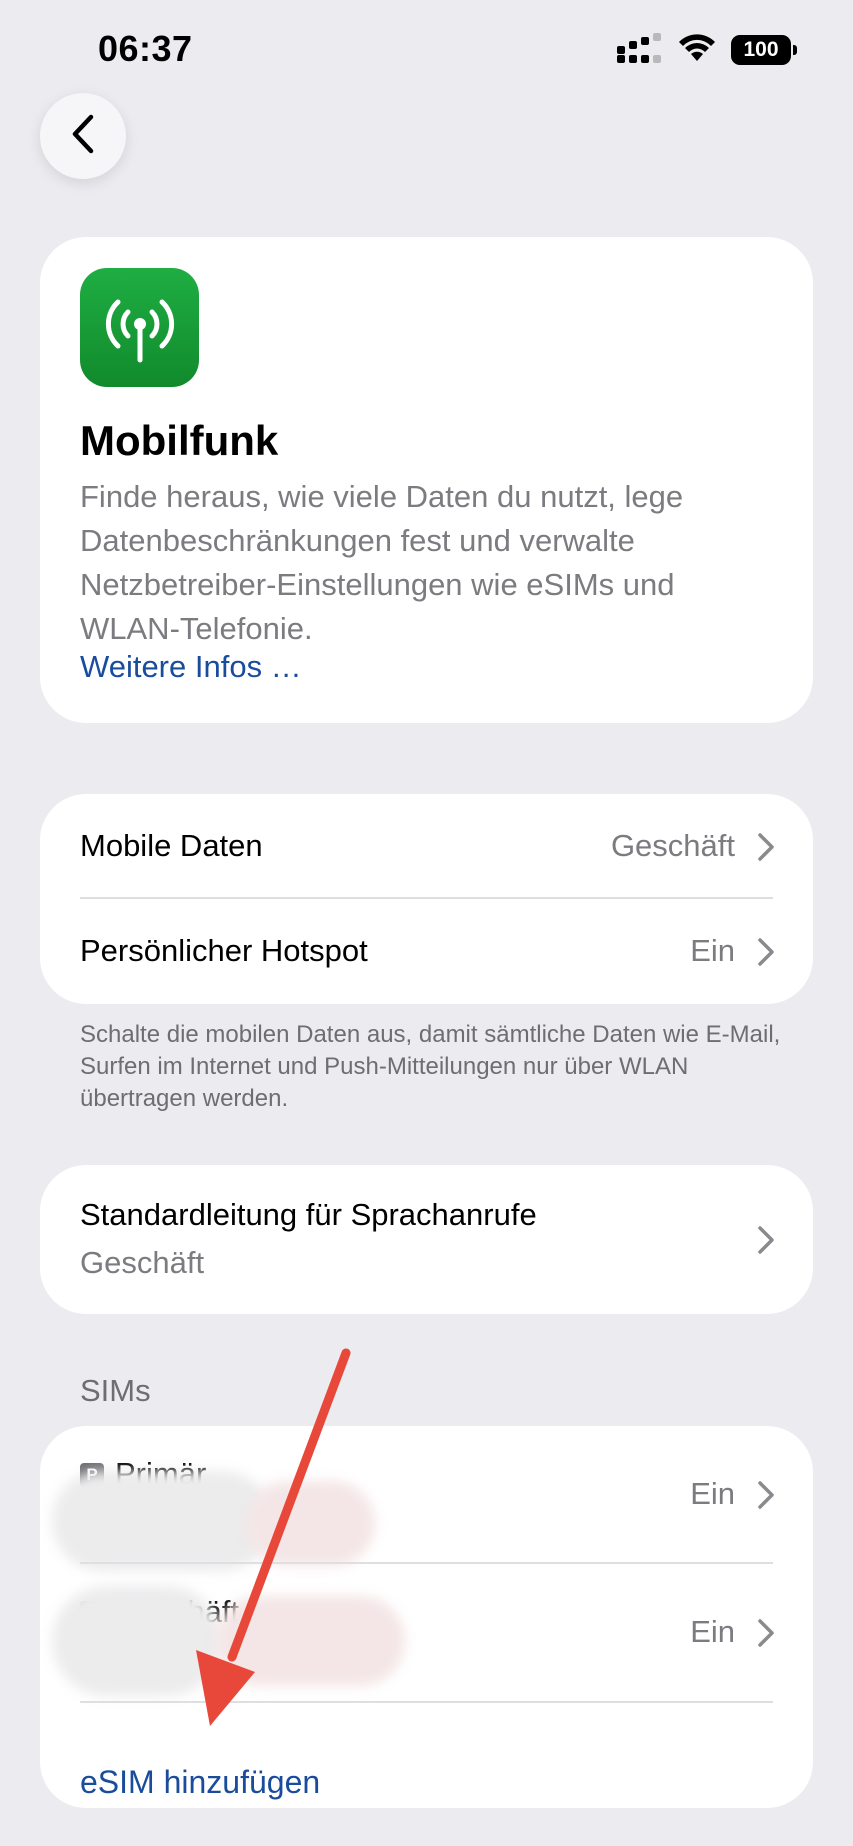 The width and height of the screenshot is (853, 1846). Describe the element at coordinates (171, 845) in the screenshot. I see `mobile-data-label: Mobile Daten` at that location.